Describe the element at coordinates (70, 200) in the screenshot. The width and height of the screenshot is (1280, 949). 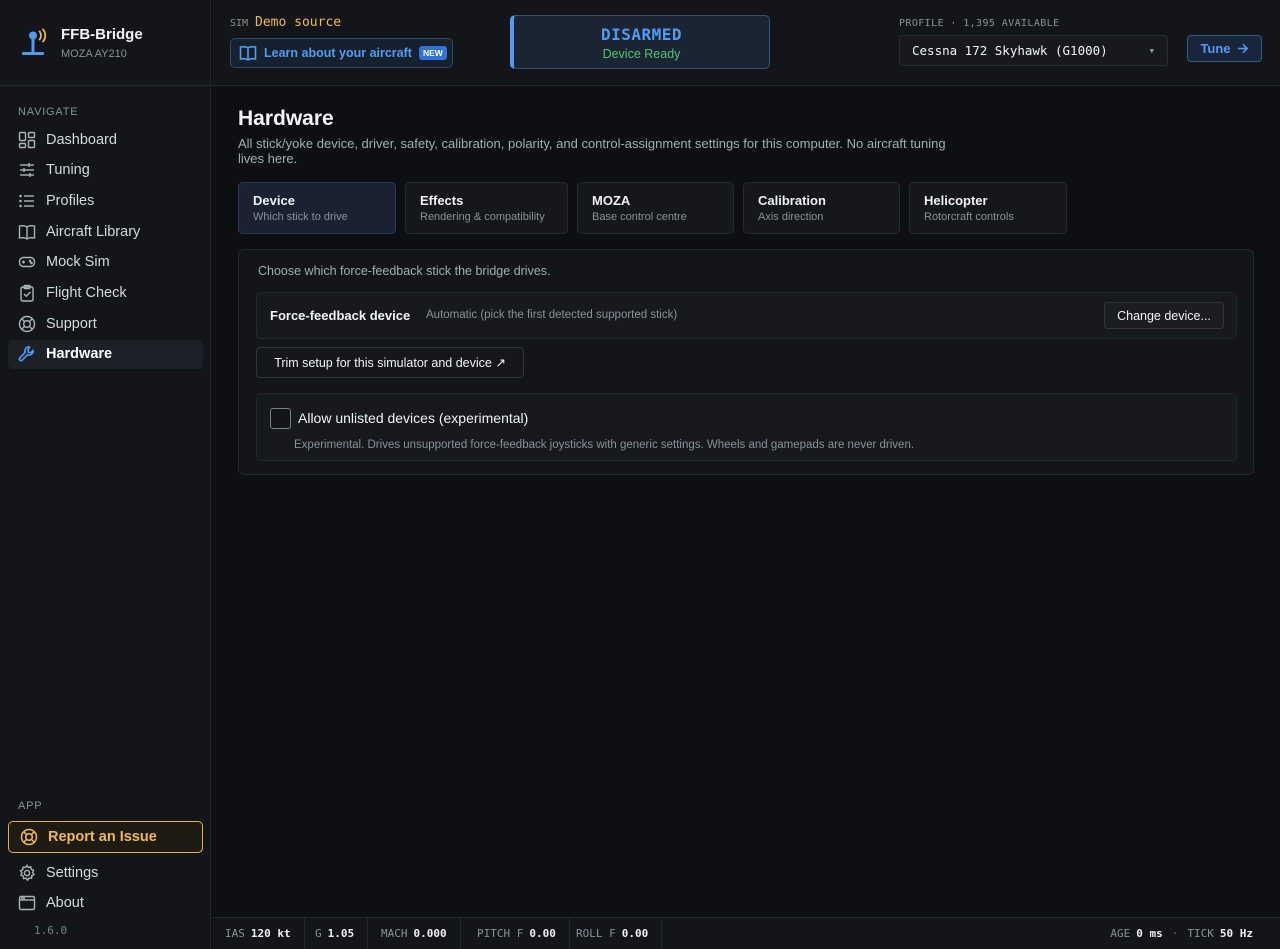
I see `sidebar-item-label: Profiles` at that location.